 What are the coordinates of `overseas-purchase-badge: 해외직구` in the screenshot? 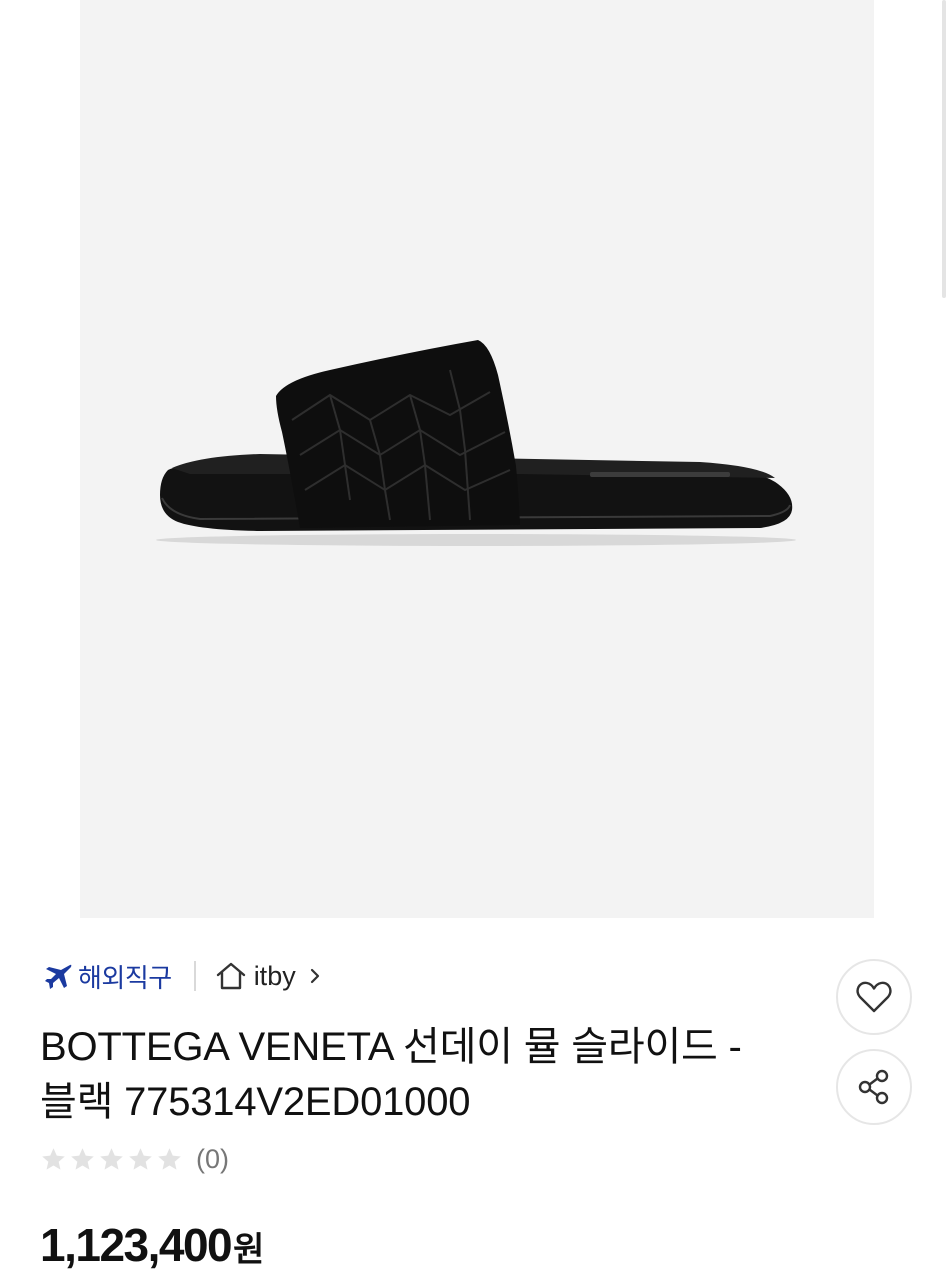 It's located at (107, 976).